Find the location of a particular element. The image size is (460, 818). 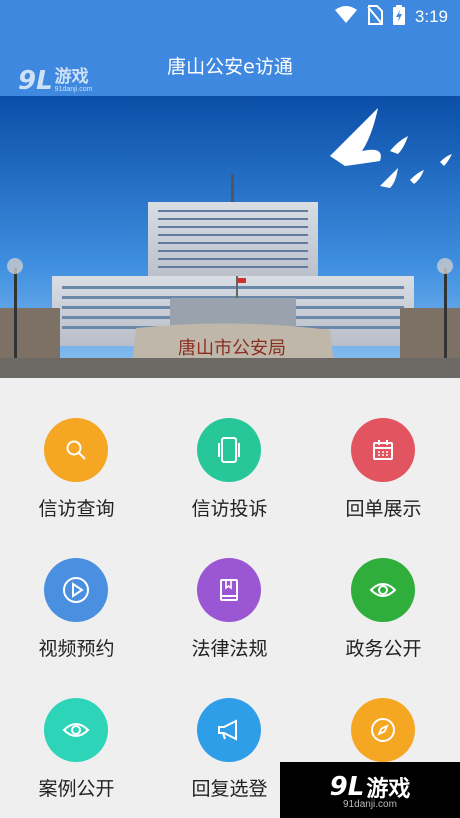

watermark-logo-top: 9L 游戏 91danji.com is located at coordinates (55, 81).